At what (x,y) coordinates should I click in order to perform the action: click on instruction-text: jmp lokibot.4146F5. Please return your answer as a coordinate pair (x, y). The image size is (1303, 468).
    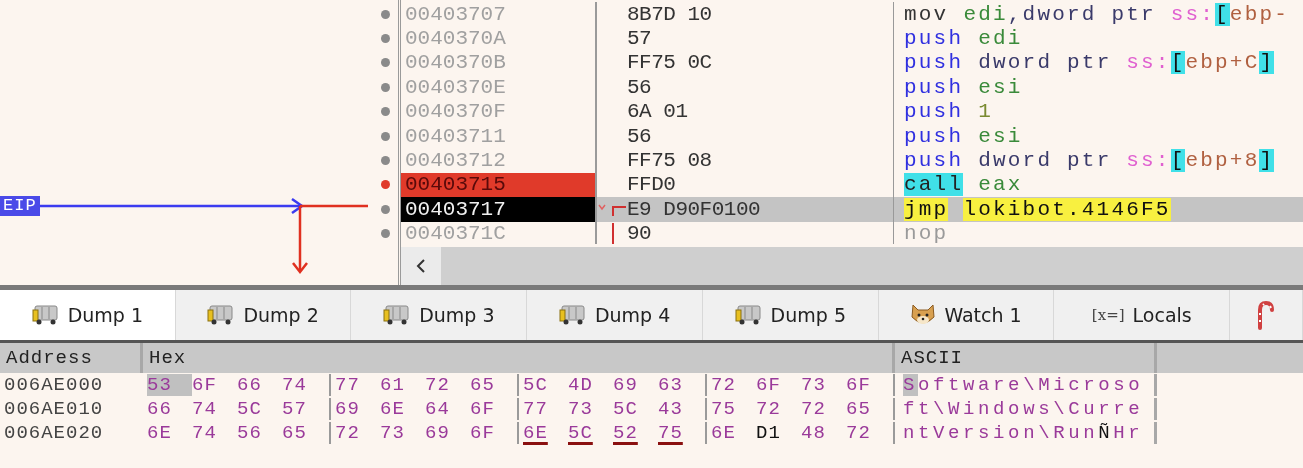
    Looking at the image, I should click on (1098, 209).